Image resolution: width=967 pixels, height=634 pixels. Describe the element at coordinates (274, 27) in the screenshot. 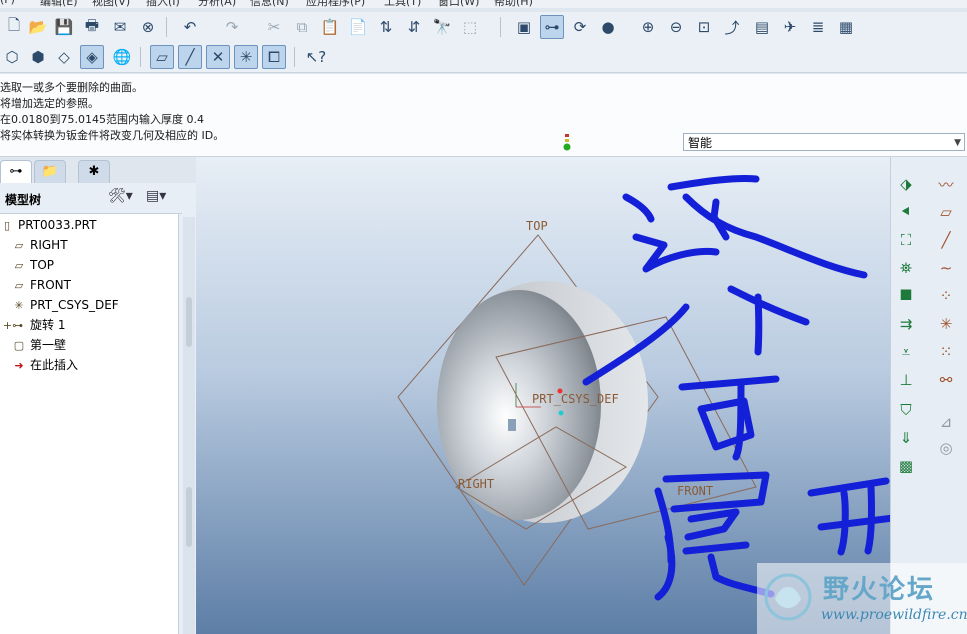

I see `cut-icon: ✂` at that location.